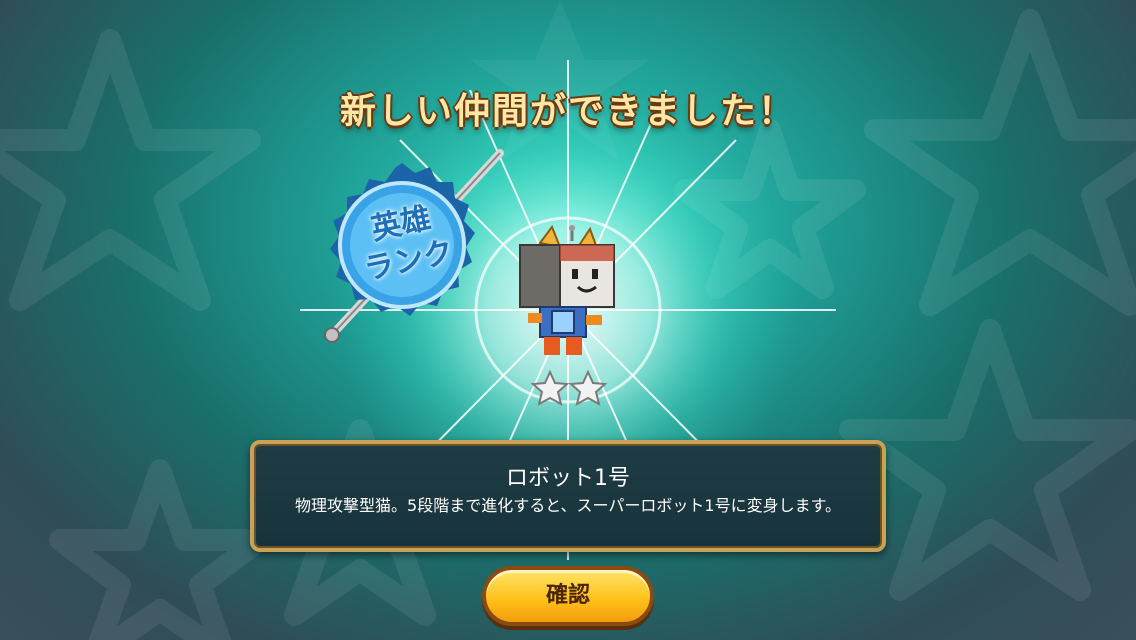 This screenshot has width=1136, height=640. Describe the element at coordinates (568, 478) in the screenshot. I see `character-name: ロボット1号` at that location.